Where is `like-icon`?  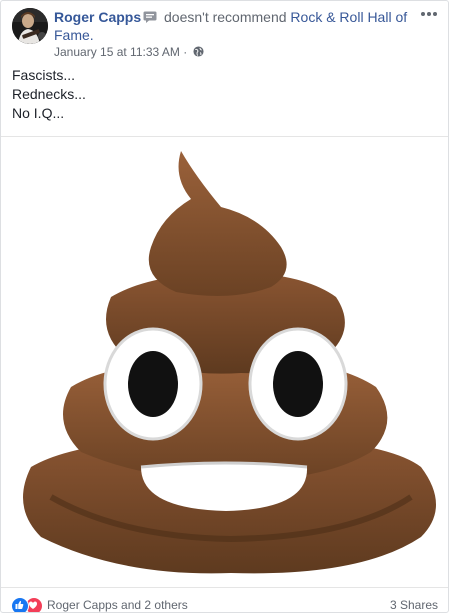
like-icon is located at coordinates (20, 604).